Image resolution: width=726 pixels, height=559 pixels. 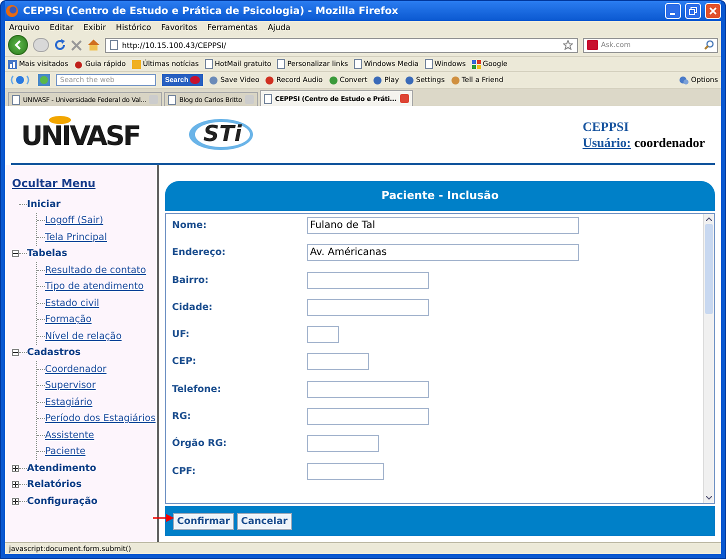 What do you see at coordinates (75, 369) in the screenshot?
I see `menu-link: Coordenador` at bounding box center [75, 369].